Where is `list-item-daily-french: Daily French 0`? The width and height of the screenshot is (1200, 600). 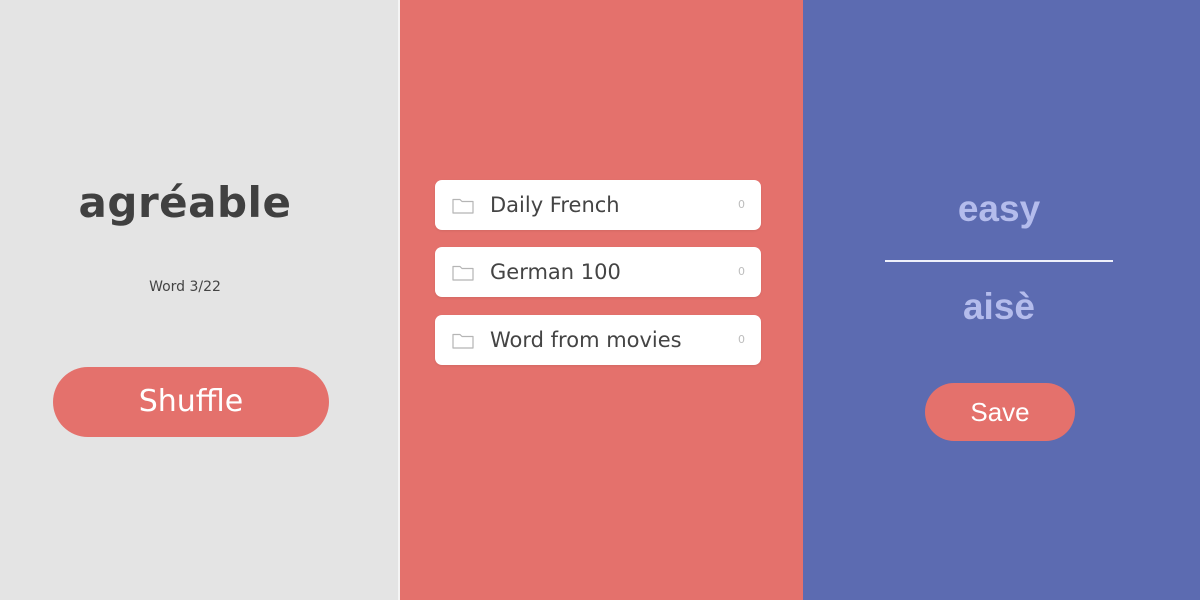 list-item-daily-french: Daily French 0 is located at coordinates (598, 205).